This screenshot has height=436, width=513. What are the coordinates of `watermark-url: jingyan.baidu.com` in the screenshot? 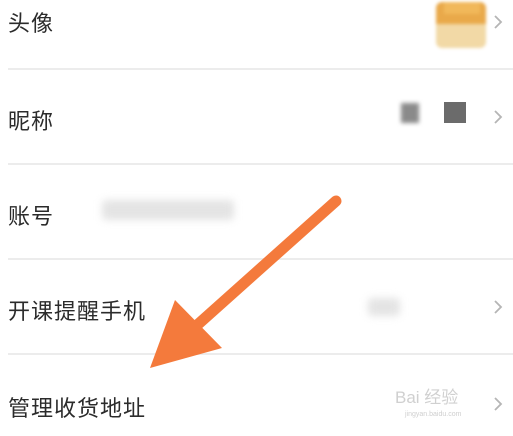 It's located at (433, 414).